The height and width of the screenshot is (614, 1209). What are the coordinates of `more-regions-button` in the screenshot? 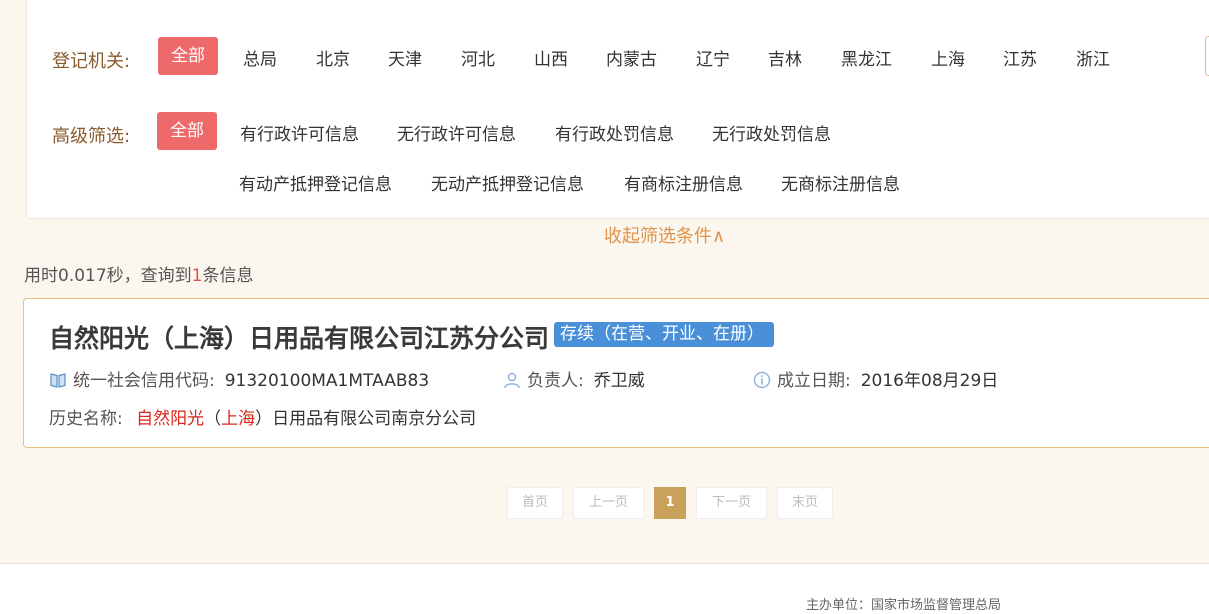 It's located at (1207, 56).